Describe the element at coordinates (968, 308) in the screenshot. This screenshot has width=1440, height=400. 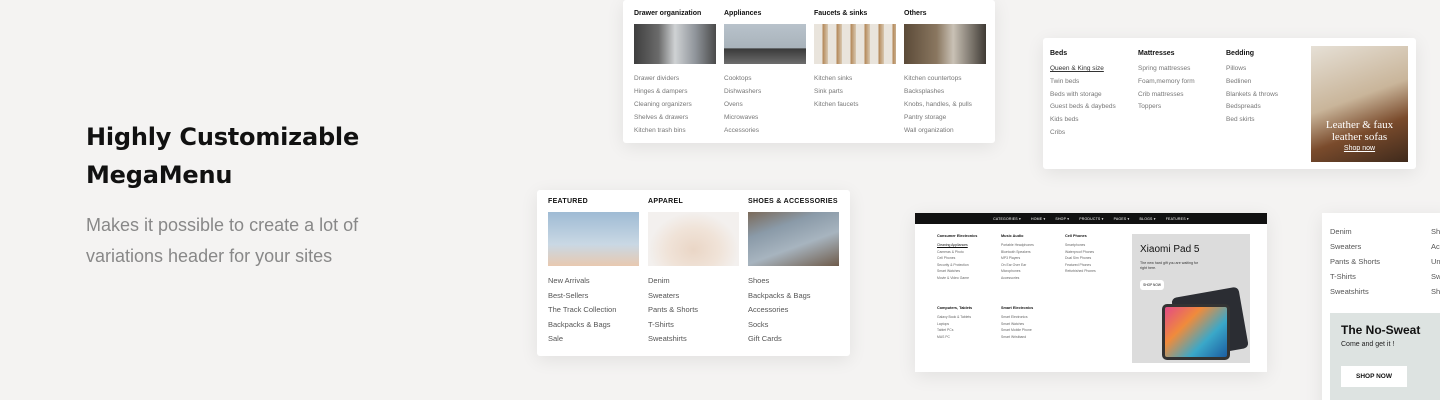
I see `column-heading: Computers, Tablets` at that location.